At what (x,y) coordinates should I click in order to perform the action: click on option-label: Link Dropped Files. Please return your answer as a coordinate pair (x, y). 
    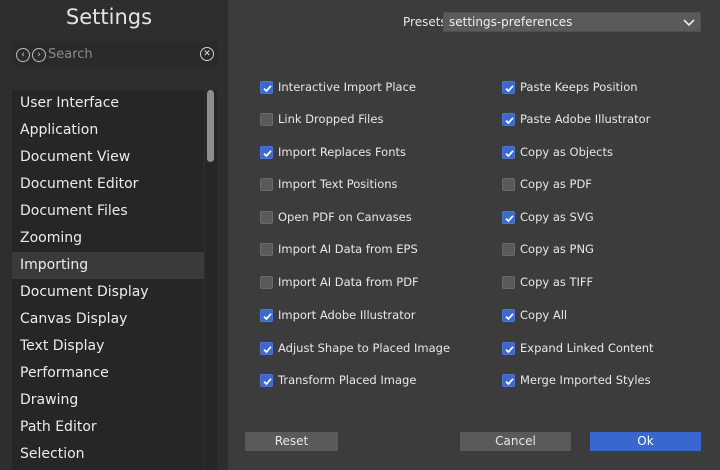
    Looking at the image, I should click on (331, 119).